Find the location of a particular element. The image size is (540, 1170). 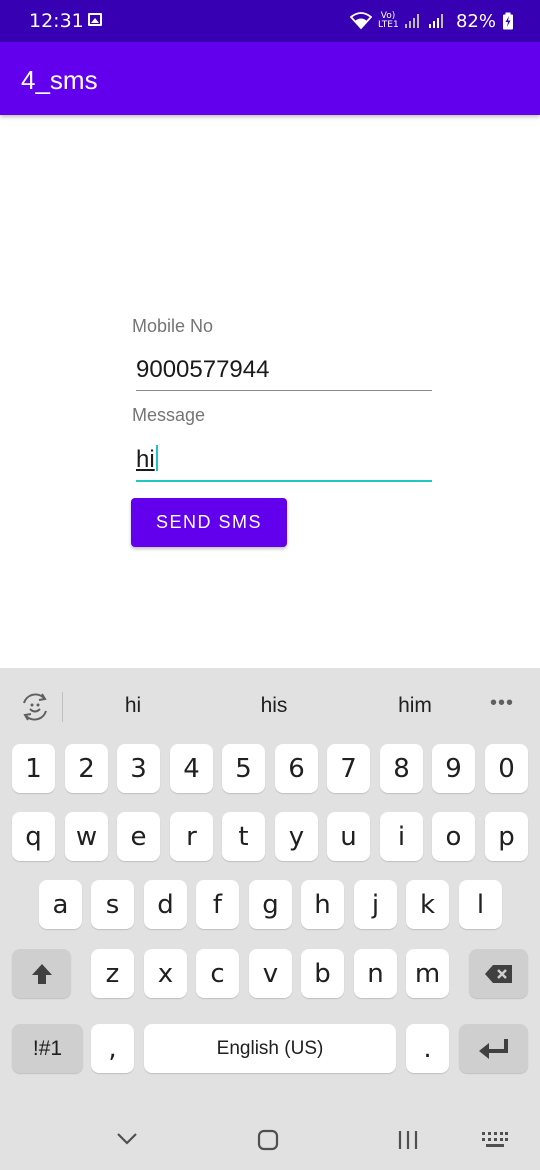

wifi-icon is located at coordinates (360, 21).